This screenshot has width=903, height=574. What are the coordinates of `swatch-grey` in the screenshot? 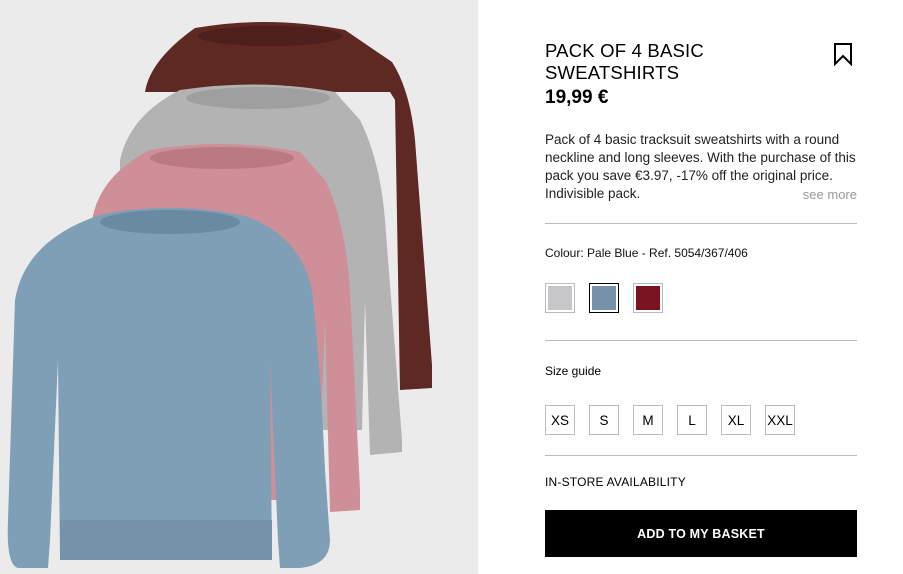 It's located at (560, 298).